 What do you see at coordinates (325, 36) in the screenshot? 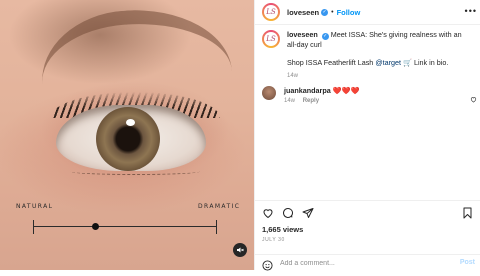
I see `caption-verified-icon: ✓` at bounding box center [325, 36].